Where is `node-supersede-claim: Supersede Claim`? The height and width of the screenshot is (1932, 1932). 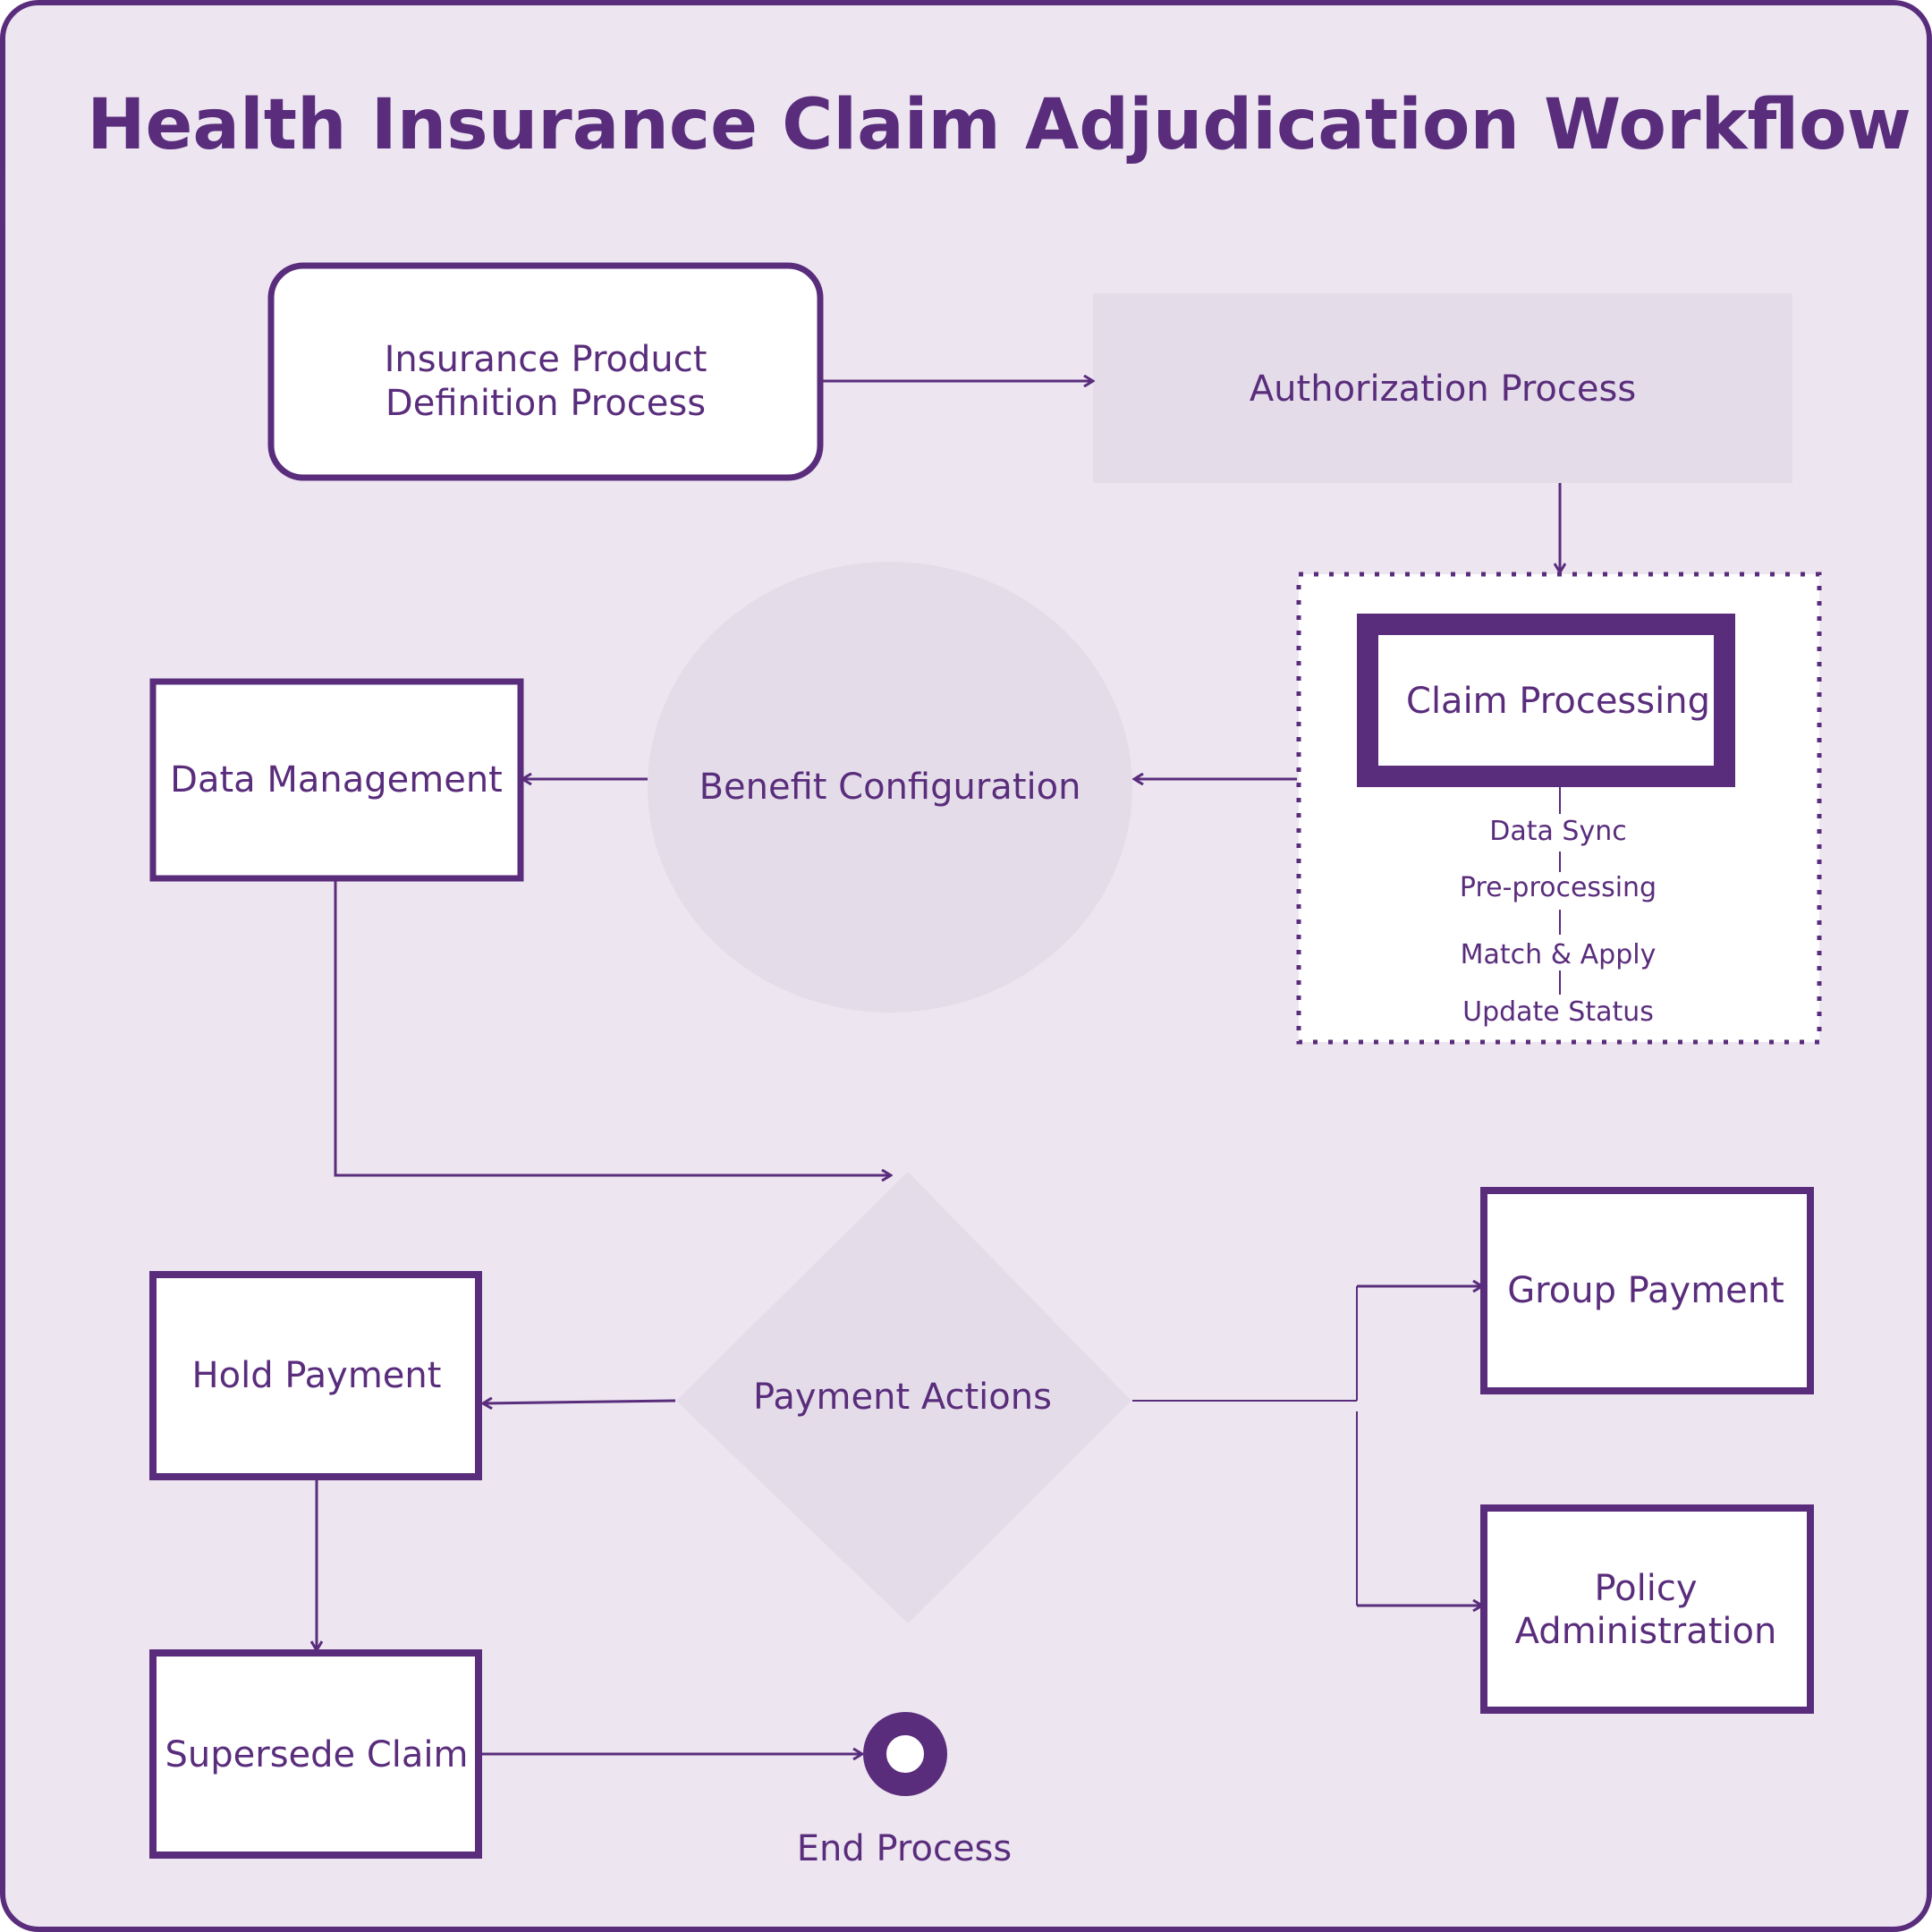 node-supersede-claim: Supersede Claim is located at coordinates (315, 1754).